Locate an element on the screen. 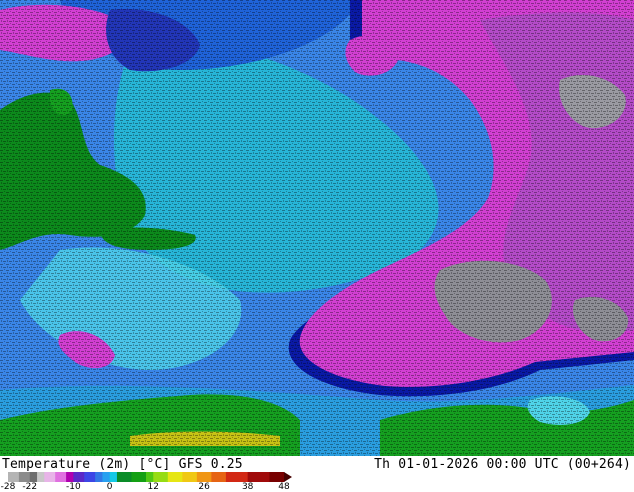  temperature-colorbar is located at coordinates (150, 477).